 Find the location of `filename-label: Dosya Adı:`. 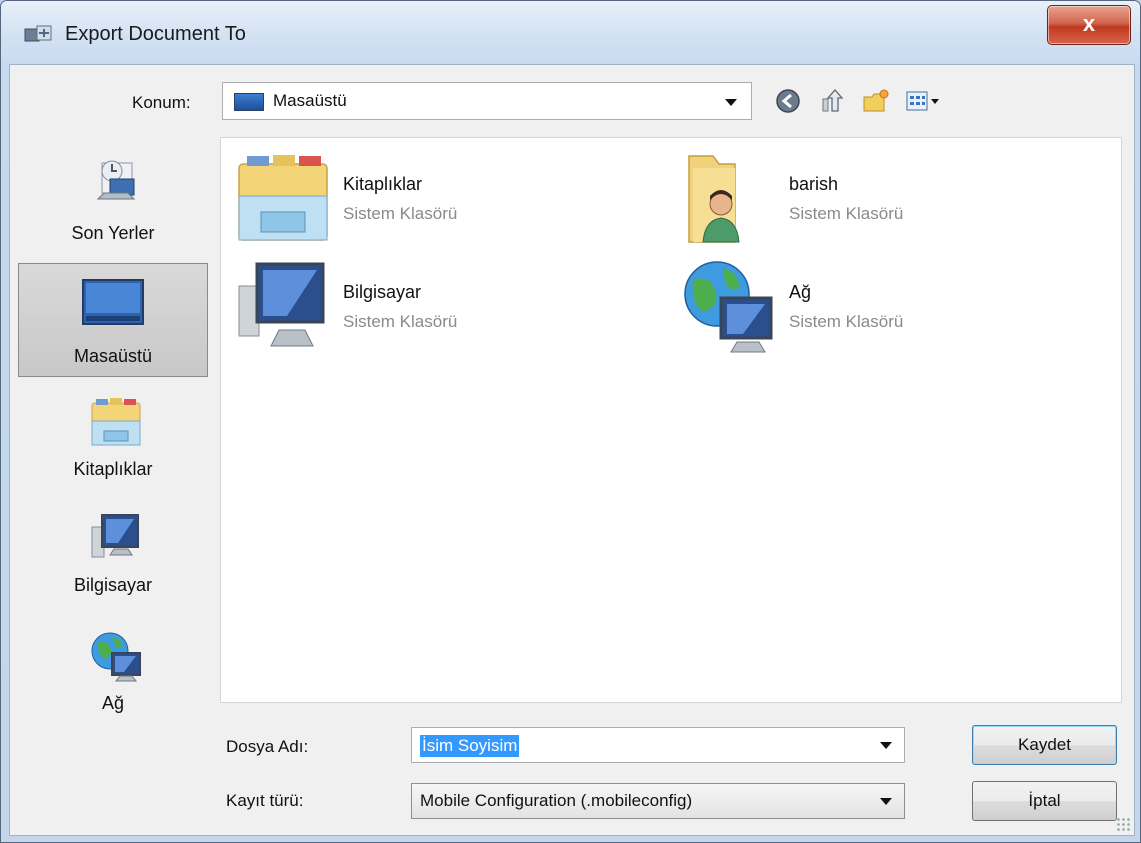

filename-label: Dosya Adı: is located at coordinates (267, 746).